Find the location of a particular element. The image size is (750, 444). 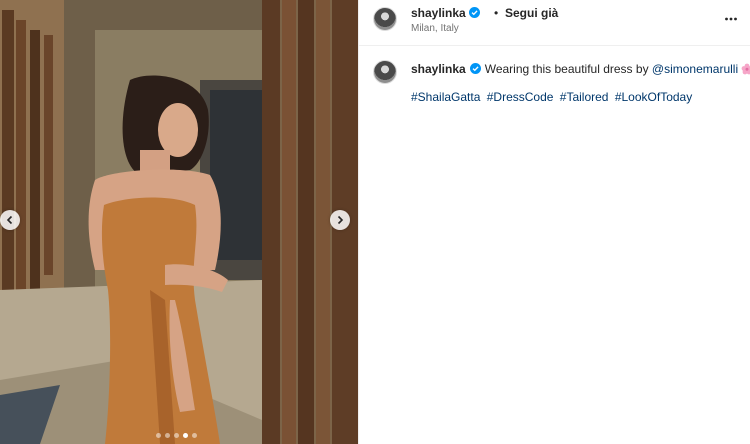

post-header: shaylinka • Segui già Milan, Italy is located at coordinates (554, 23).